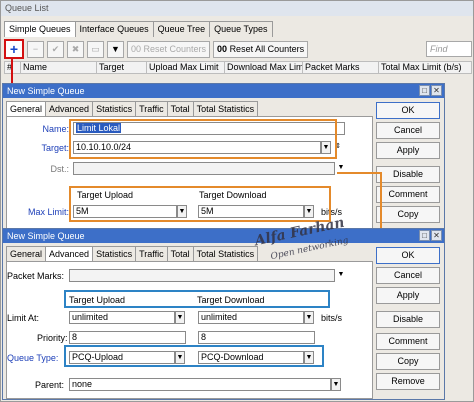 This screenshot has width=474, height=402. What do you see at coordinates (52, 338) in the screenshot?
I see `priority-label: Priority:` at bounding box center [52, 338].